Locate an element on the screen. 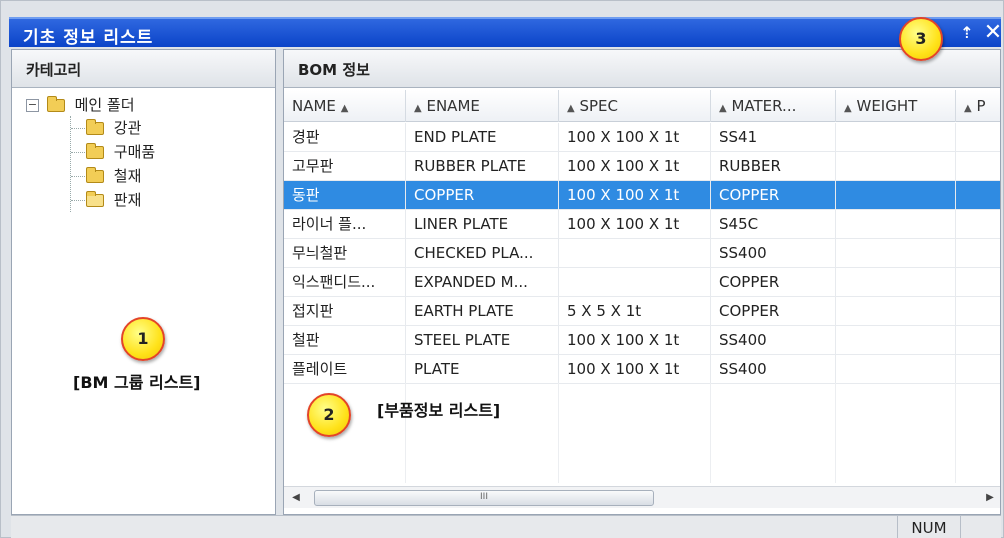 The image size is (1004, 538). tree-item-steel: 철재 is located at coordinates (113, 176).